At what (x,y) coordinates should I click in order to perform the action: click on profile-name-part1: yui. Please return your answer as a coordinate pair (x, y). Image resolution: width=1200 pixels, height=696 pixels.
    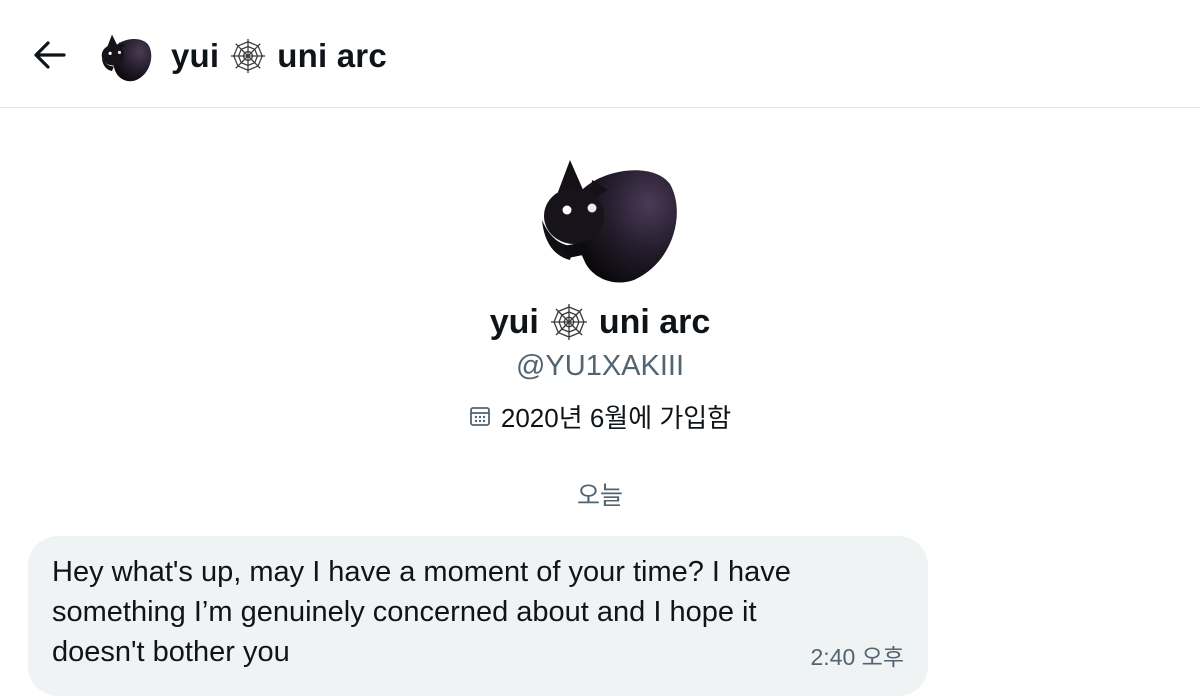
    Looking at the image, I should click on (514, 321).